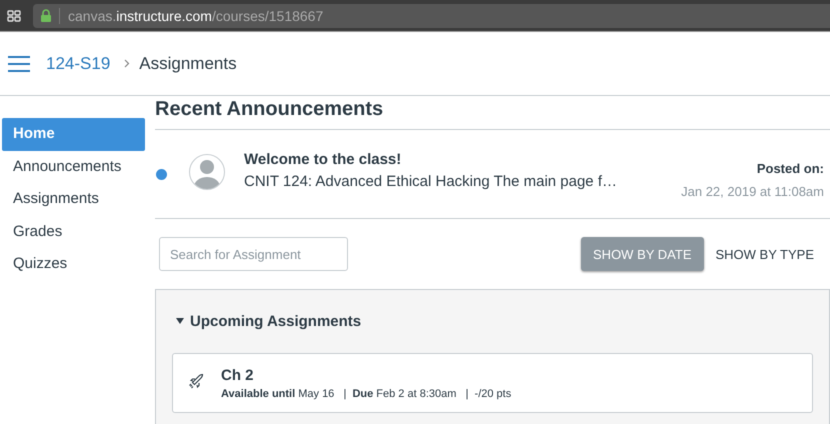  I want to click on chevron-icon, so click(127, 63).